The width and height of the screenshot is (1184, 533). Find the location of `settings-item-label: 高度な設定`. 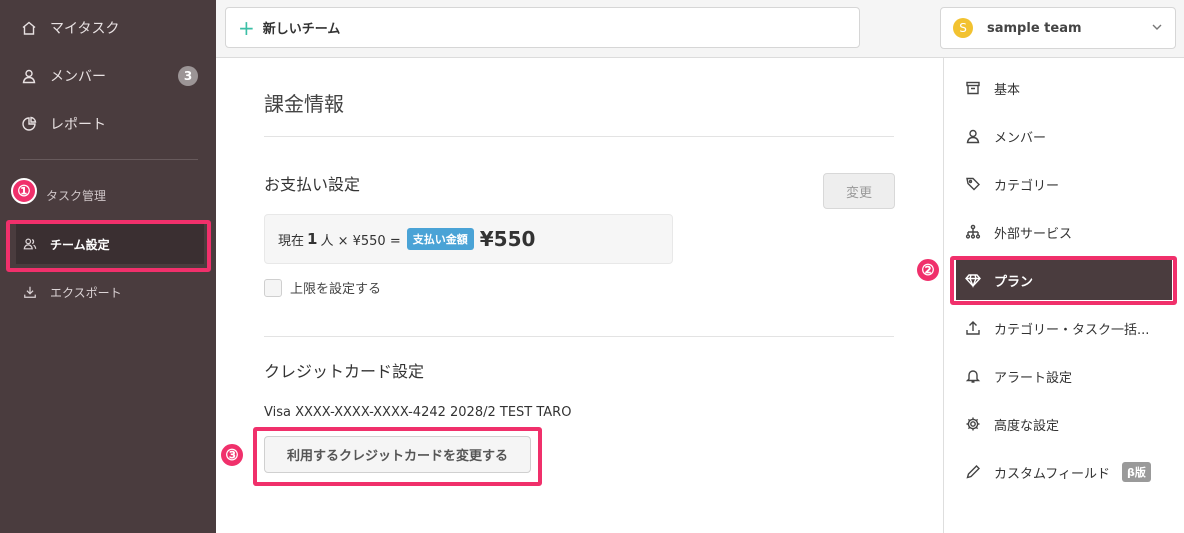

settings-item-label: 高度な設定 is located at coordinates (1027, 426).